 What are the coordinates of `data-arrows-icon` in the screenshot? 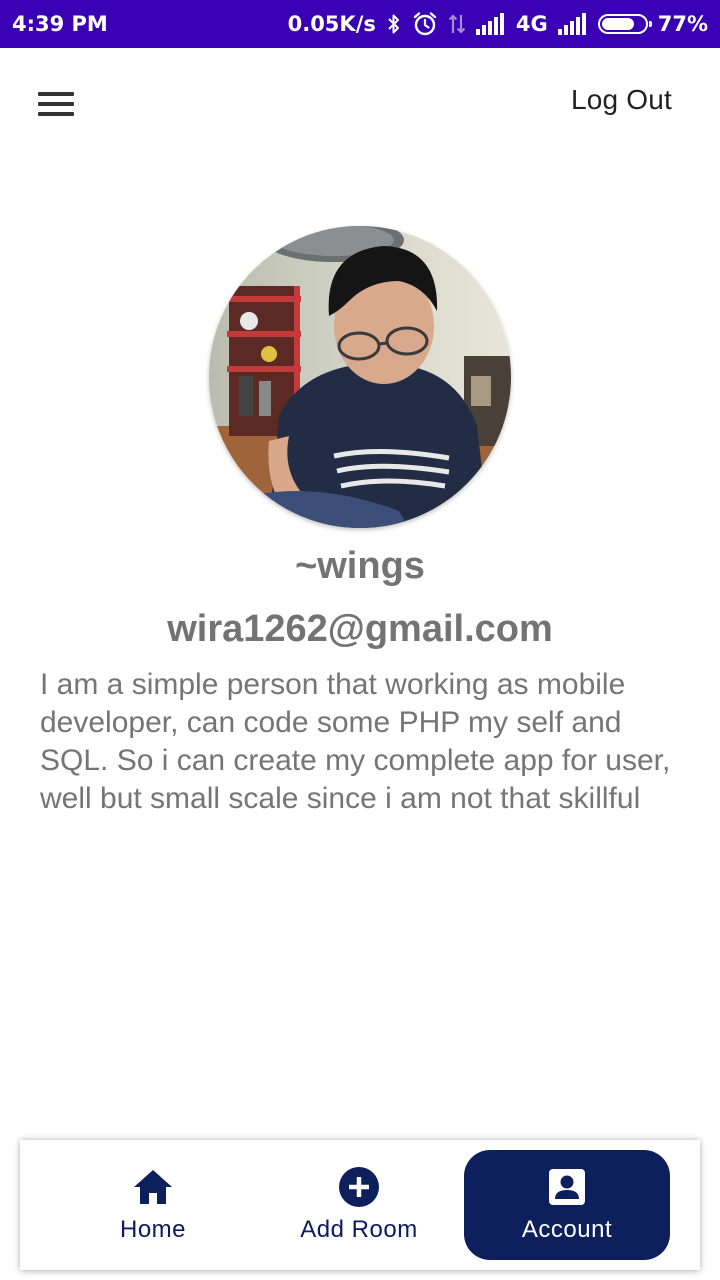 It's located at (457, 24).